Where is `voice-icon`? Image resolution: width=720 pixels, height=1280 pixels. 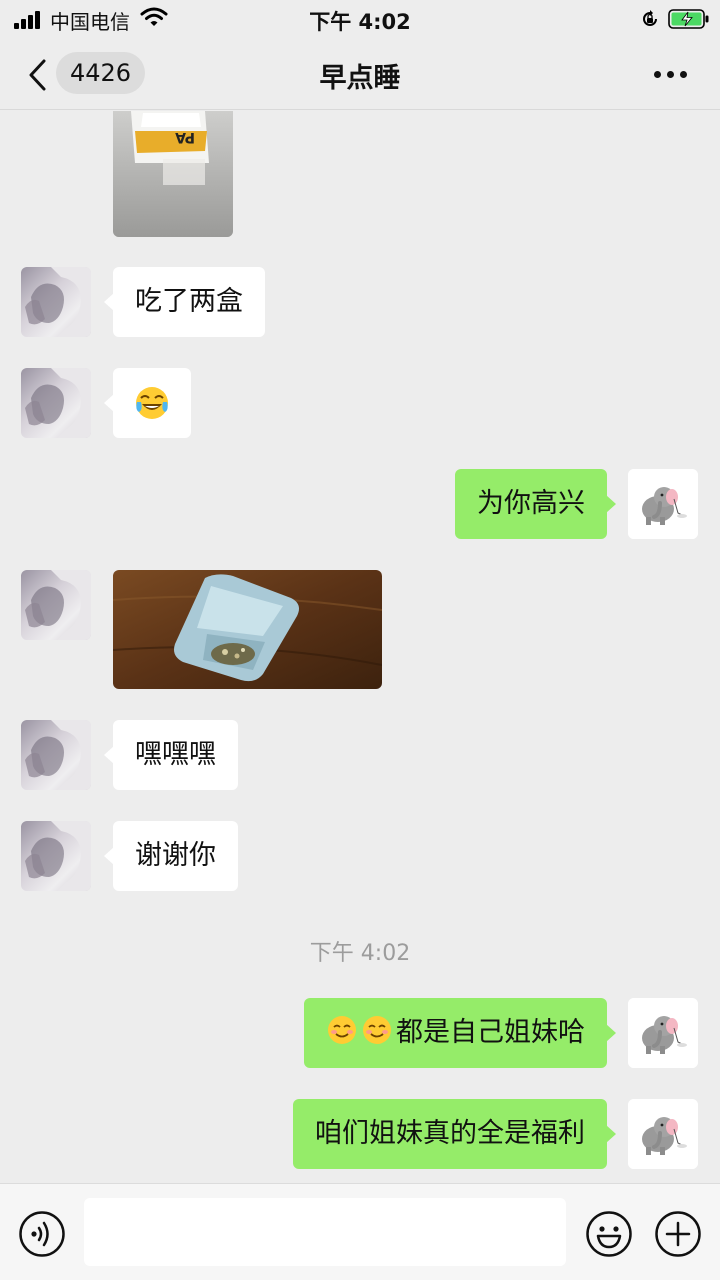 voice-icon is located at coordinates (42, 1234).